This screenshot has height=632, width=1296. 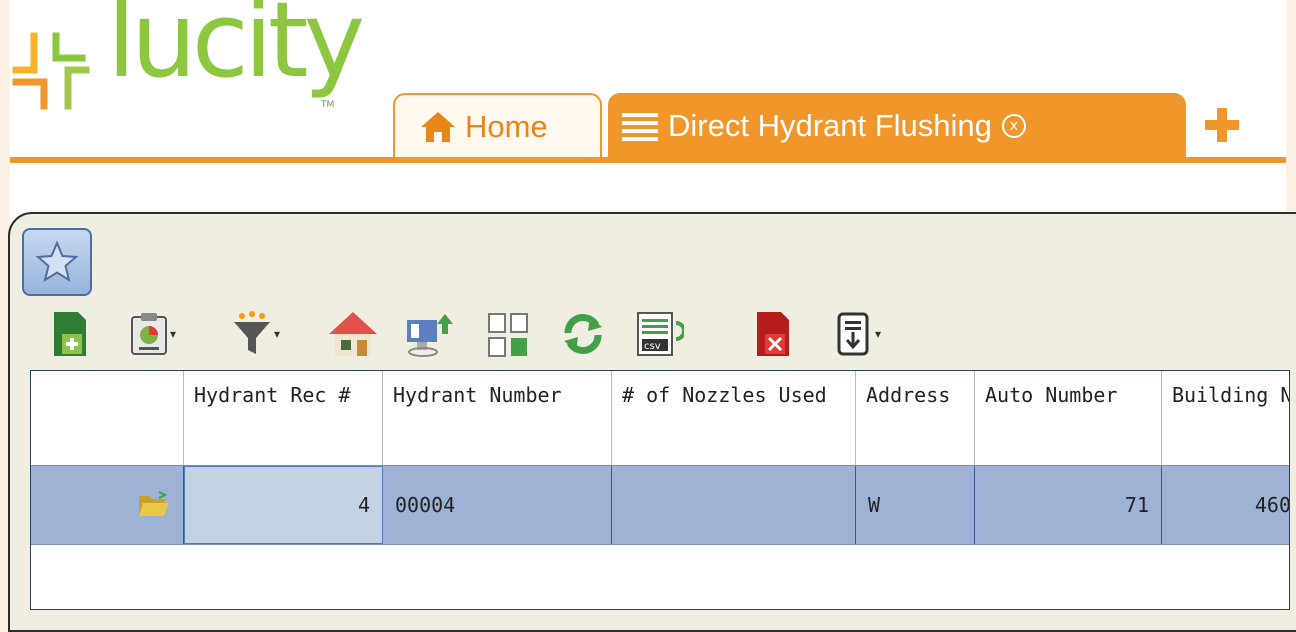 What do you see at coordinates (51, 71) in the screenshot?
I see `lucity-logo-mark-icon` at bounding box center [51, 71].